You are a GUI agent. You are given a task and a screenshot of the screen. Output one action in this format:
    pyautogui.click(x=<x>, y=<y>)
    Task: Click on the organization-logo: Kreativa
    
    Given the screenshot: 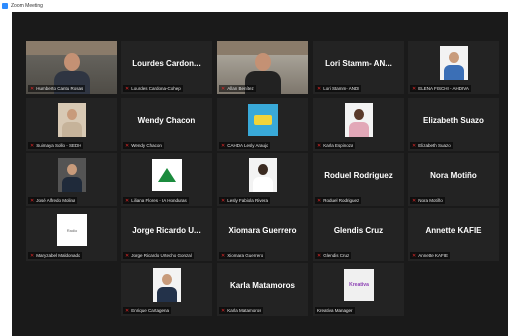 What is the action you would take?
    pyautogui.click(x=359, y=285)
    